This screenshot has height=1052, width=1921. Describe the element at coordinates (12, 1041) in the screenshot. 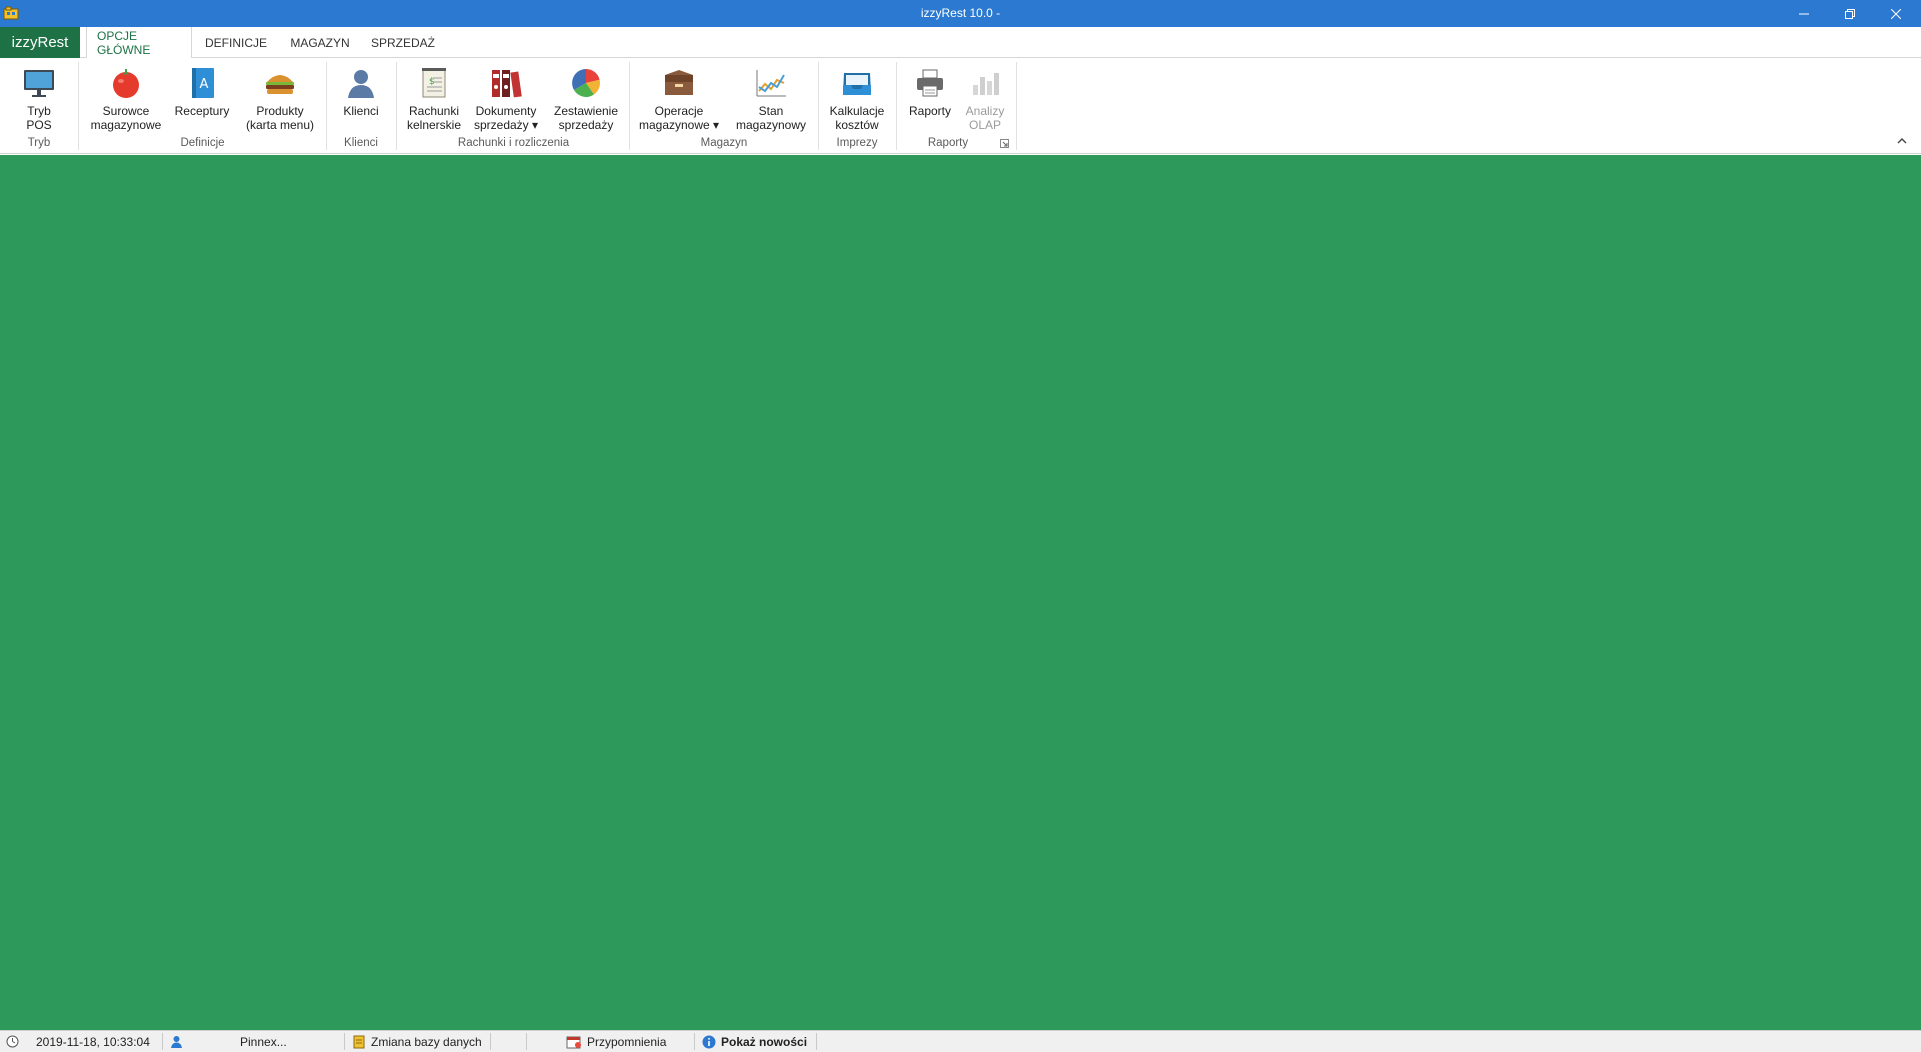

I see `clock-icon` at that location.